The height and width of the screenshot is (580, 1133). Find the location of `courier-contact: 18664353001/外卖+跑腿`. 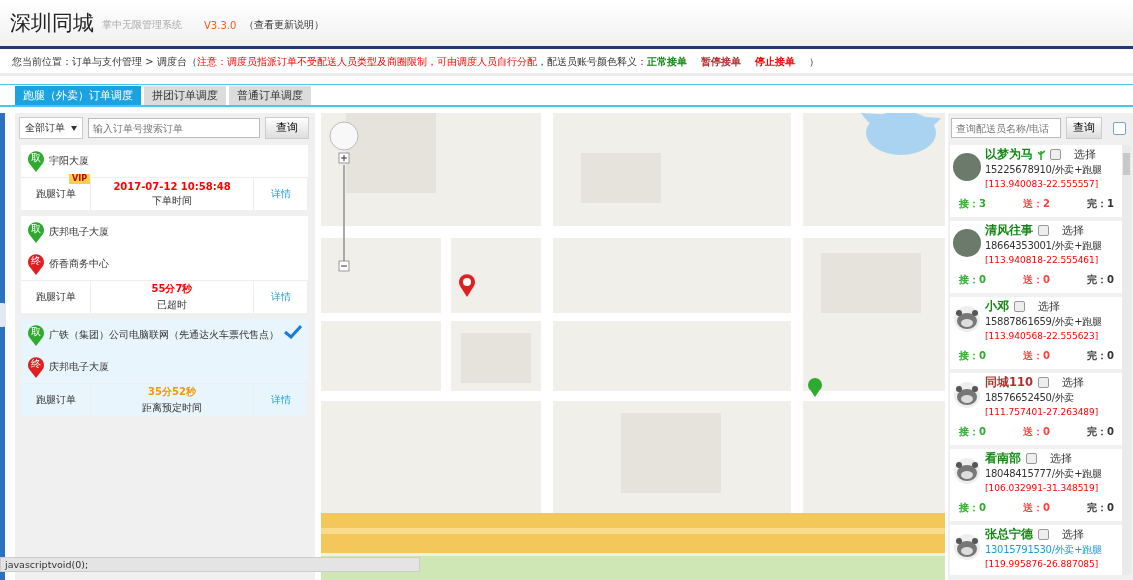

courier-contact: 18664353001/外卖+跑腿 is located at coordinates (1044, 246).